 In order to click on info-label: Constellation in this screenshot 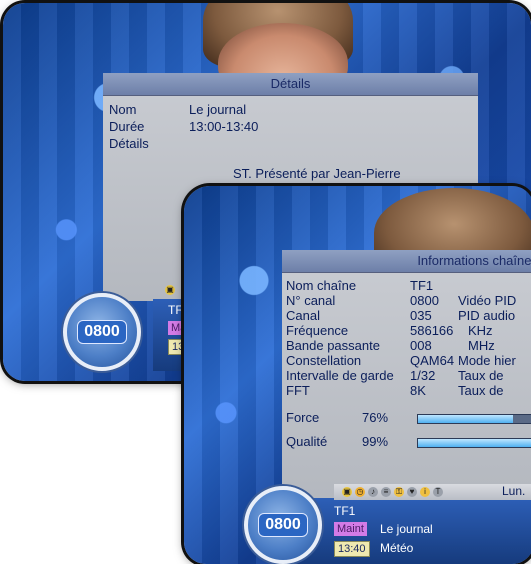, I will do `click(324, 360)`.